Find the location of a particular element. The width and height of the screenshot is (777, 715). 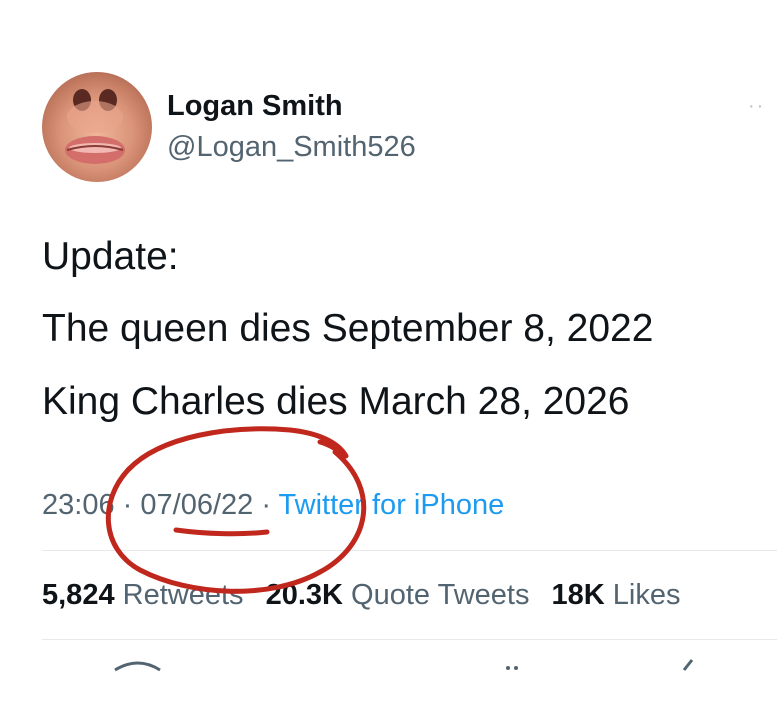

likes-label: Likes is located at coordinates (646, 595).